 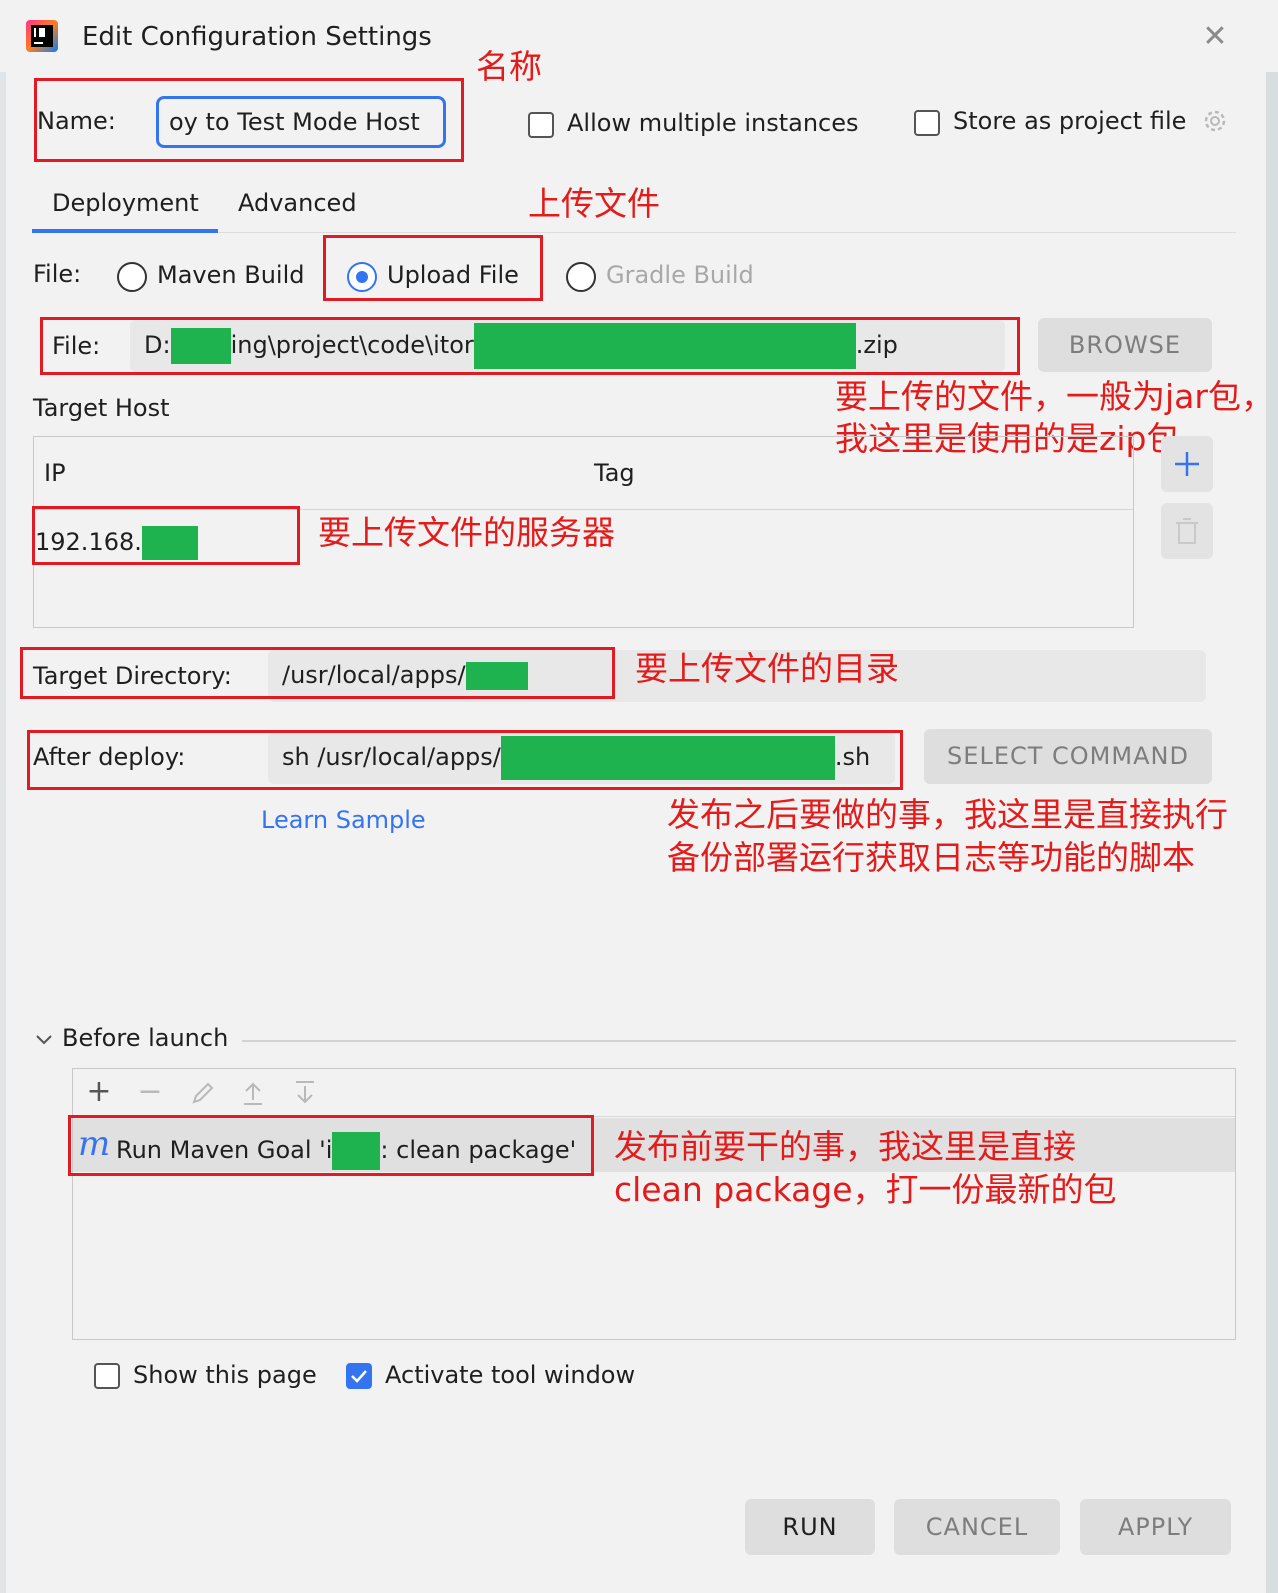 I want to click on name-label: Name:, so click(x=76, y=121).